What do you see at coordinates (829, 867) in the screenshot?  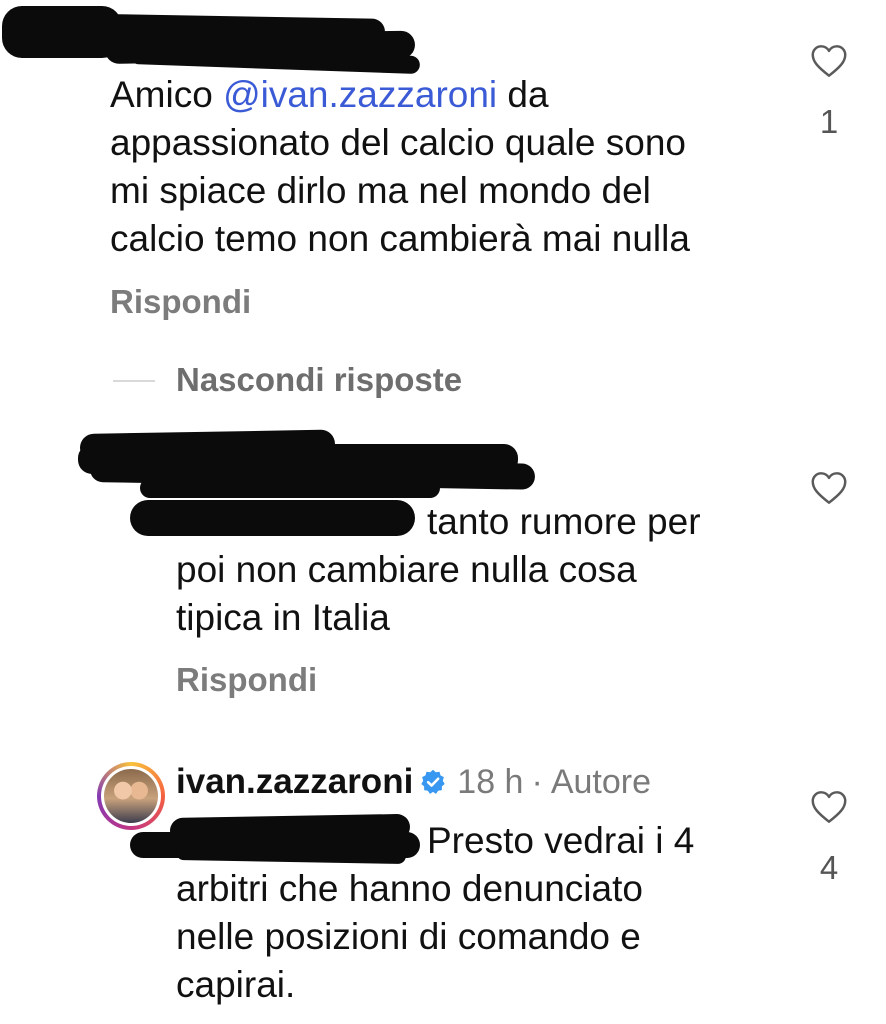 I see `like-count: 4` at bounding box center [829, 867].